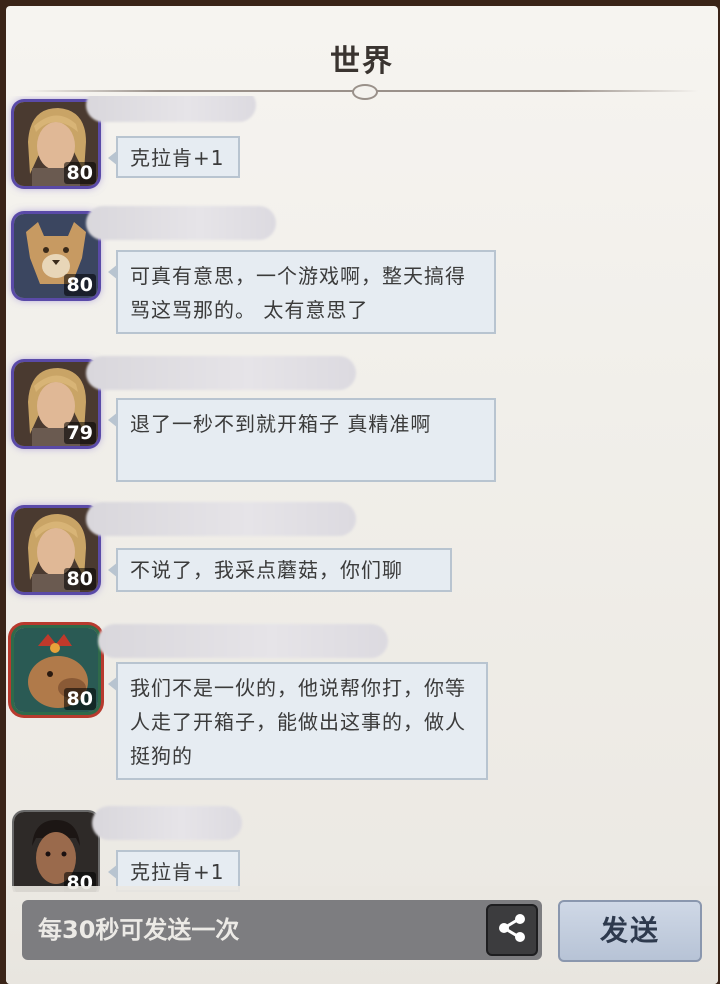  I want to click on share-icon, so click(512, 930).